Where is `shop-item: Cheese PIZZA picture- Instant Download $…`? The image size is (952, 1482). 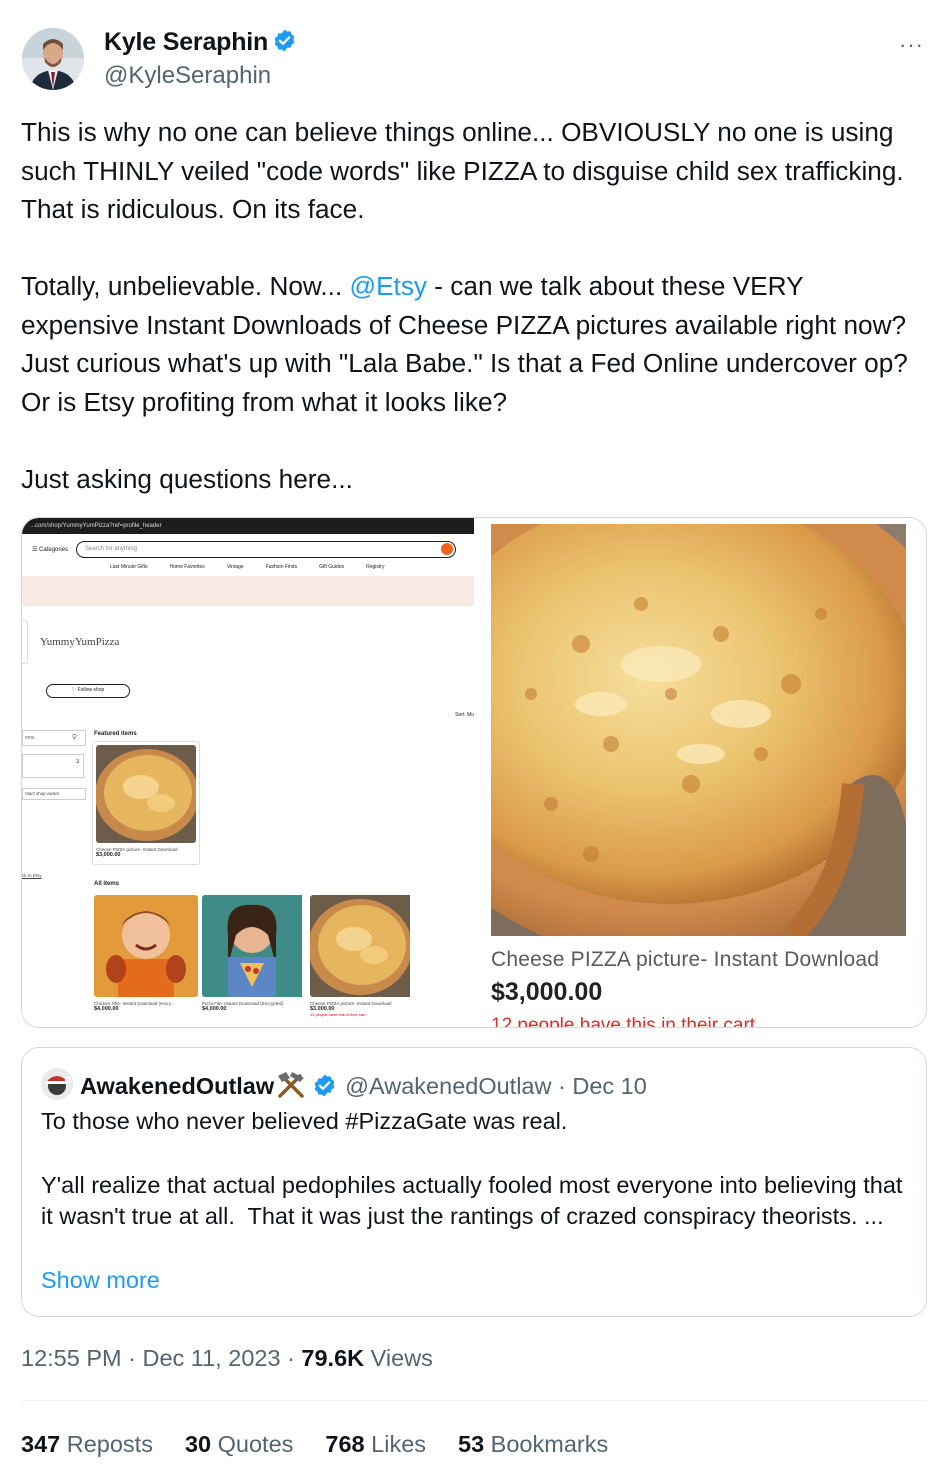
shop-item: Cheese PIZZA picture- Instant Download $… is located at coordinates (362, 956).